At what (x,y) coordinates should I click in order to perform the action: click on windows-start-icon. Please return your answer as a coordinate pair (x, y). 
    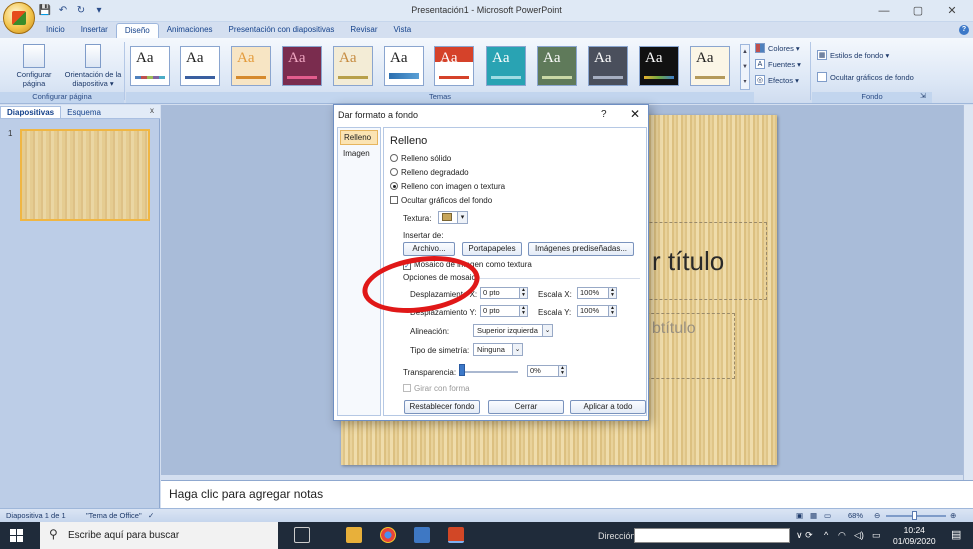
    Looking at the image, I should click on (16, 535).